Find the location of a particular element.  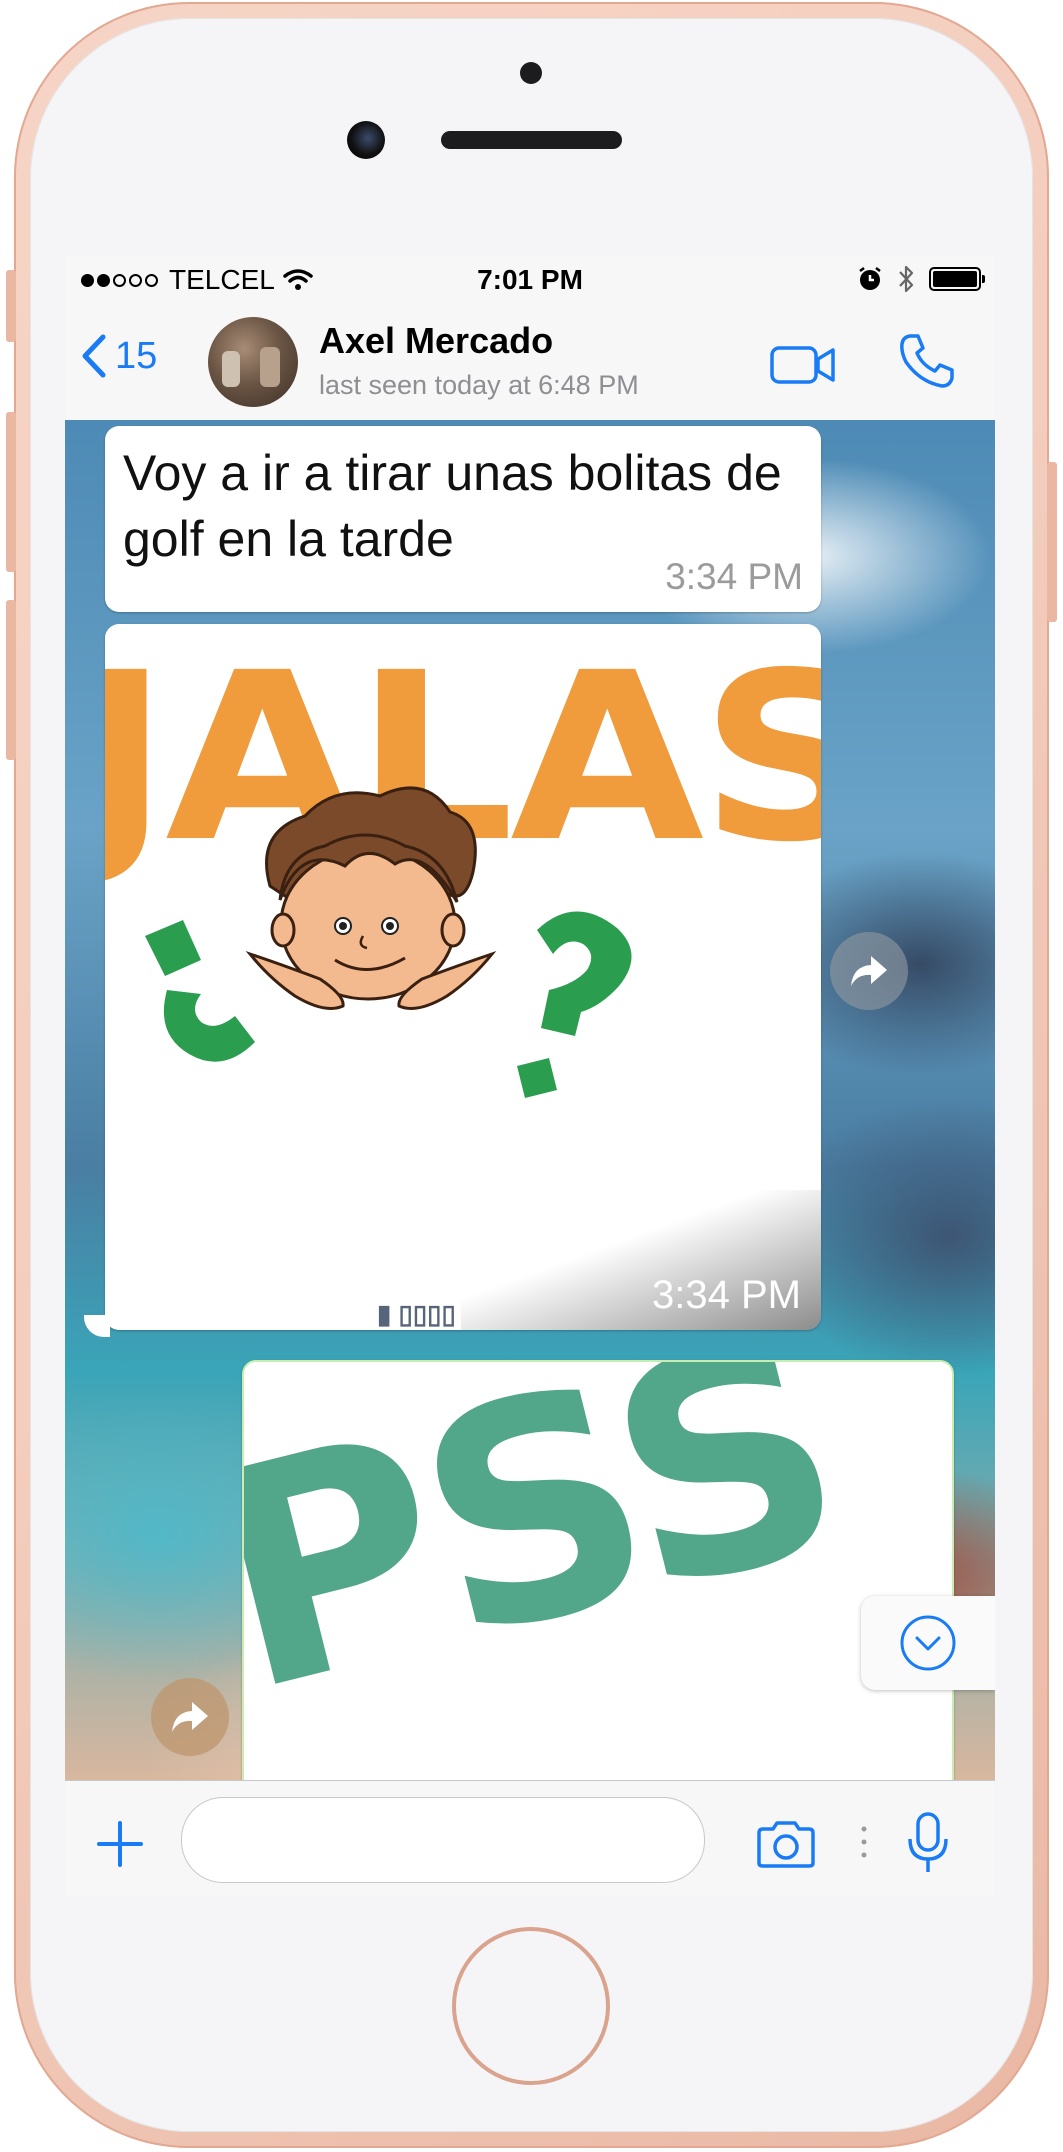

chevron-down-circle-icon is located at coordinates (928, 1643).